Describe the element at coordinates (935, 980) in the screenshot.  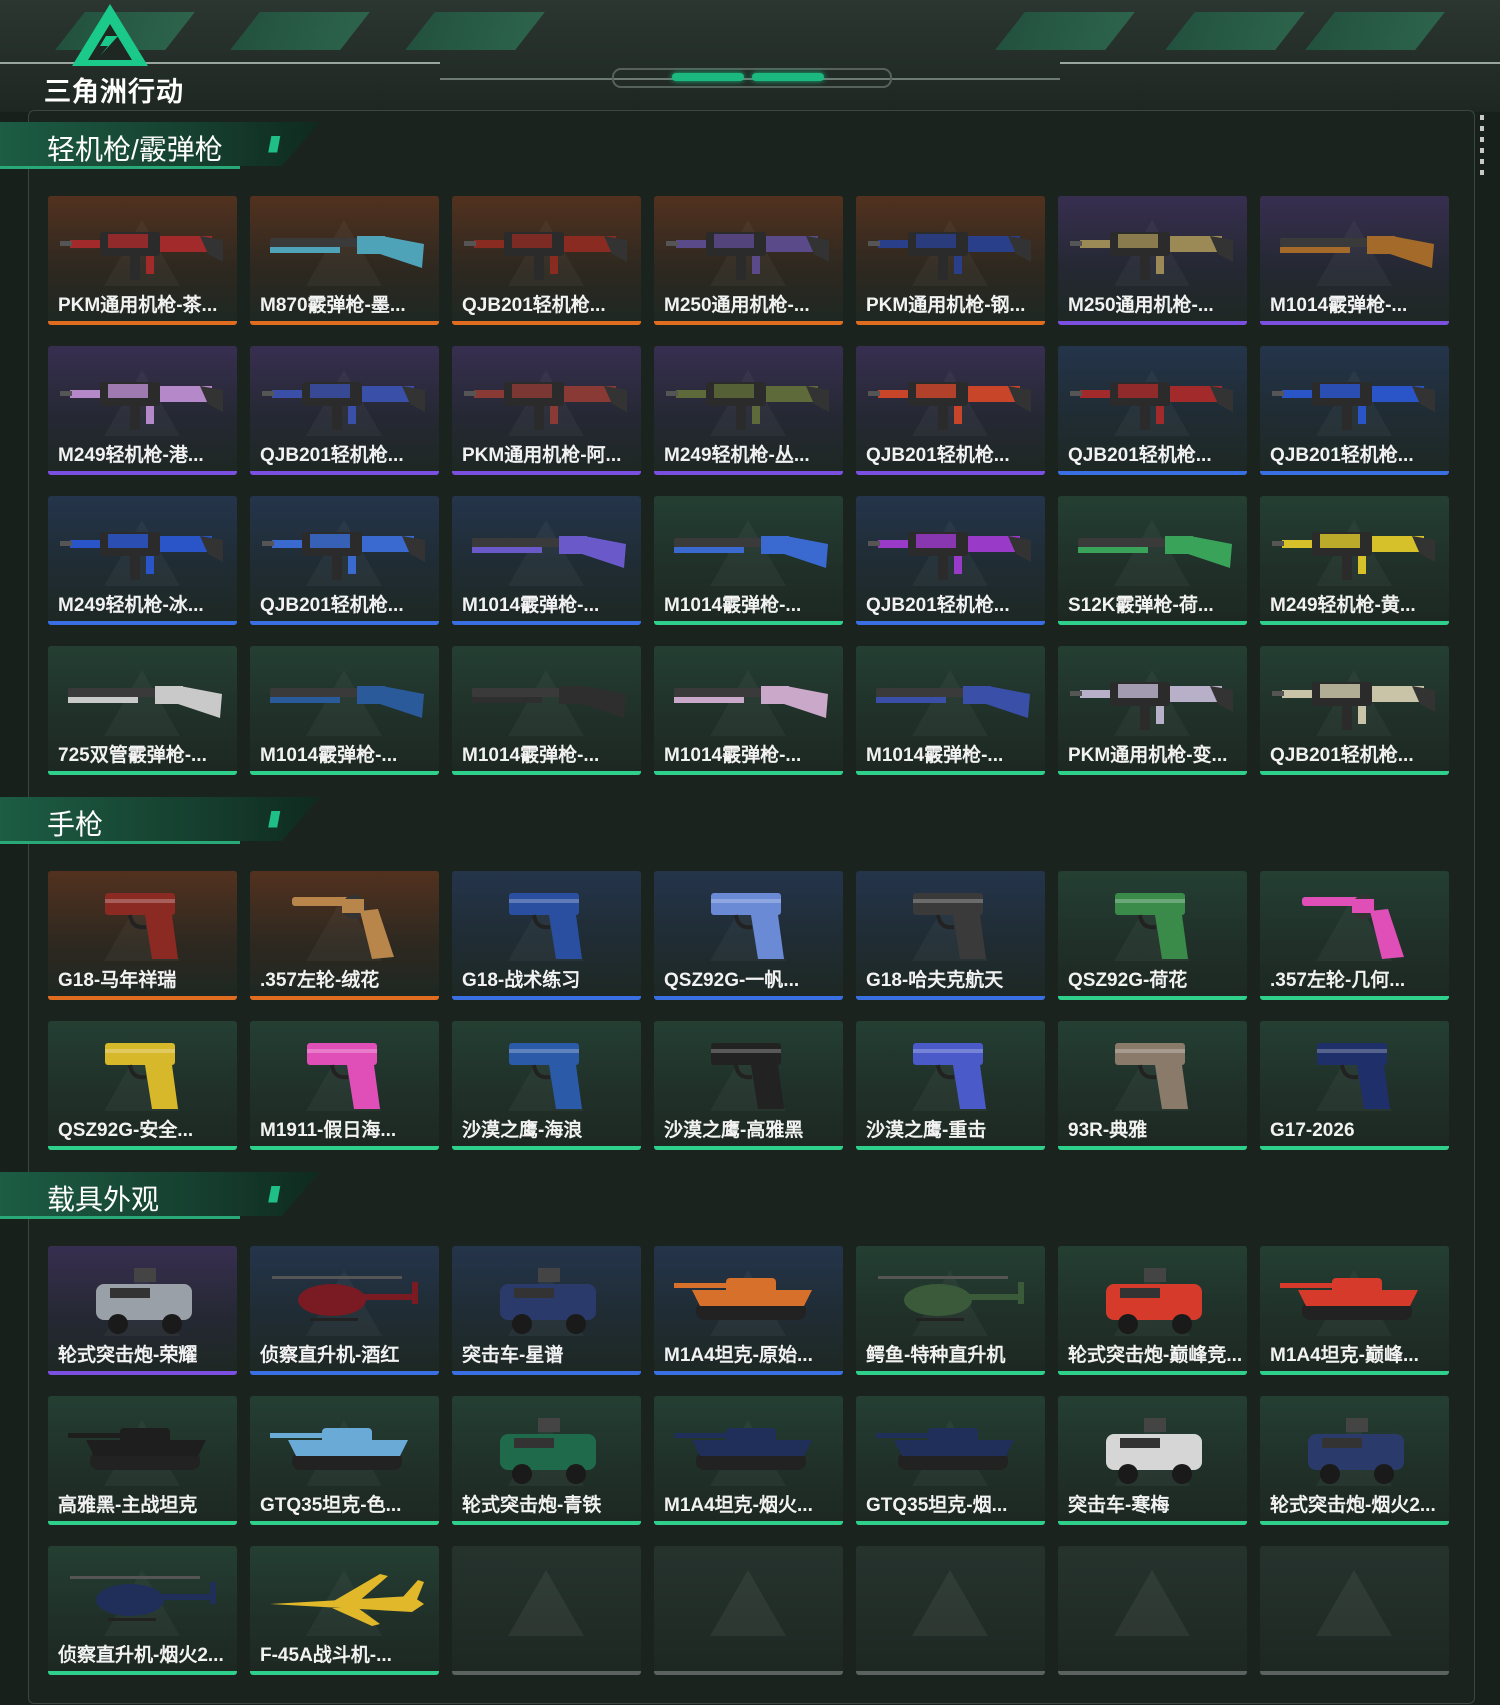
I see `item-name: G18-哈夫克航天` at that location.